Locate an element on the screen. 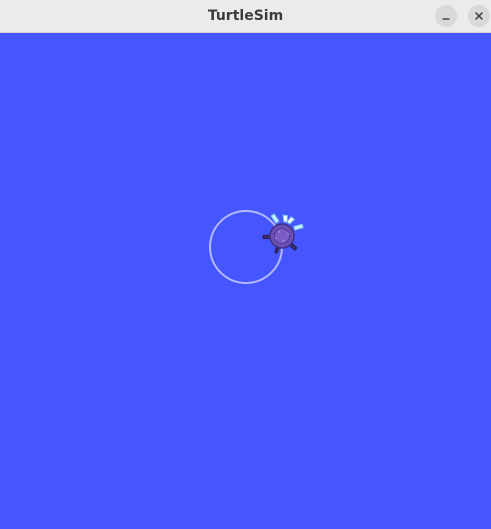 This screenshot has width=491, height=529. canvas-drawing is located at coordinates (256, 247).